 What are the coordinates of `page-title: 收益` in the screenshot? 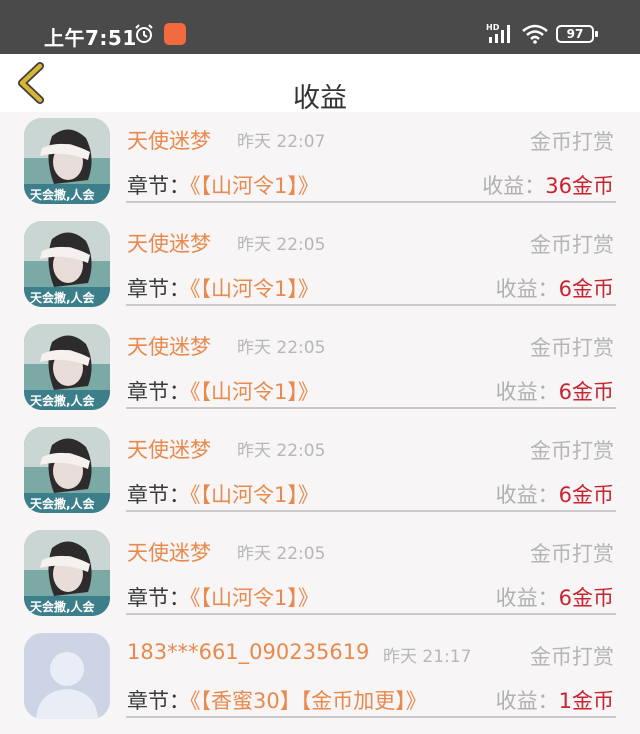 It's located at (320, 98).